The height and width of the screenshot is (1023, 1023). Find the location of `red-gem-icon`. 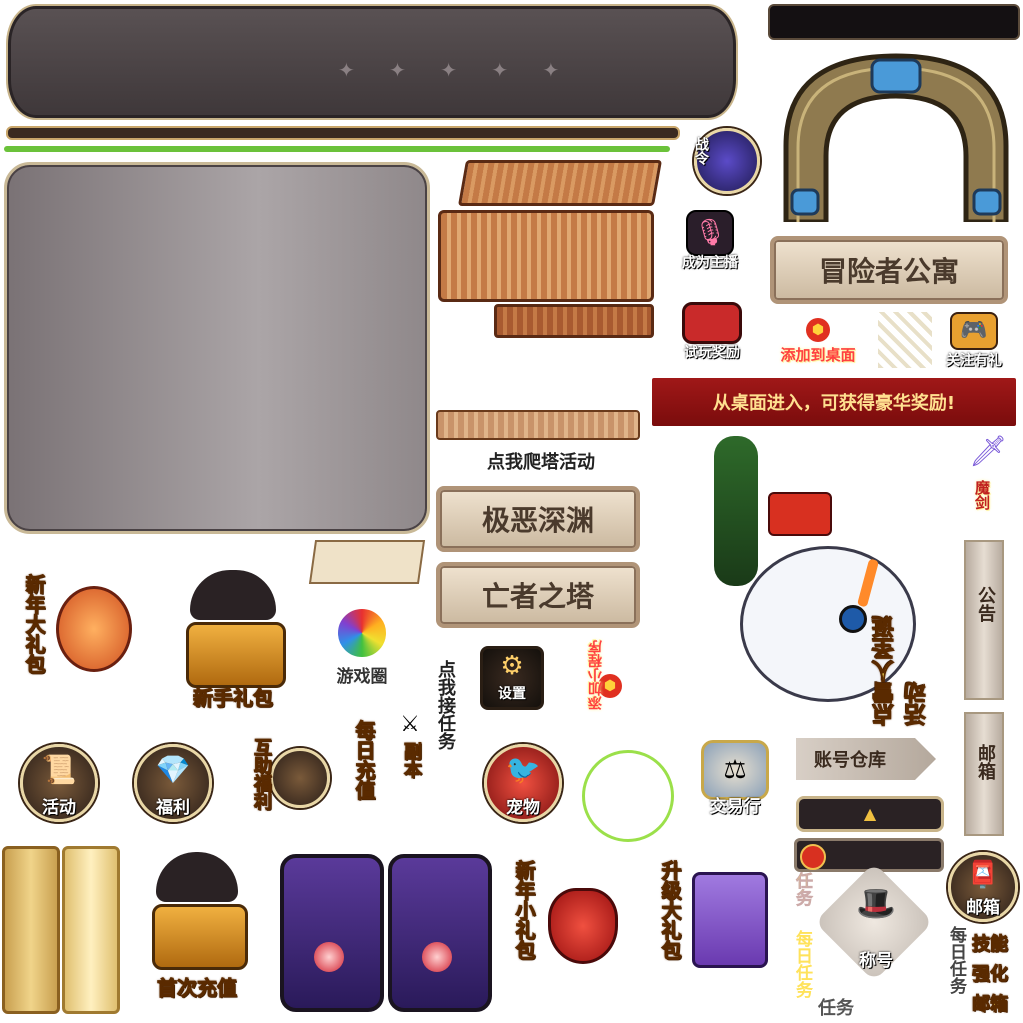

red-gem-icon is located at coordinates (437, 957).